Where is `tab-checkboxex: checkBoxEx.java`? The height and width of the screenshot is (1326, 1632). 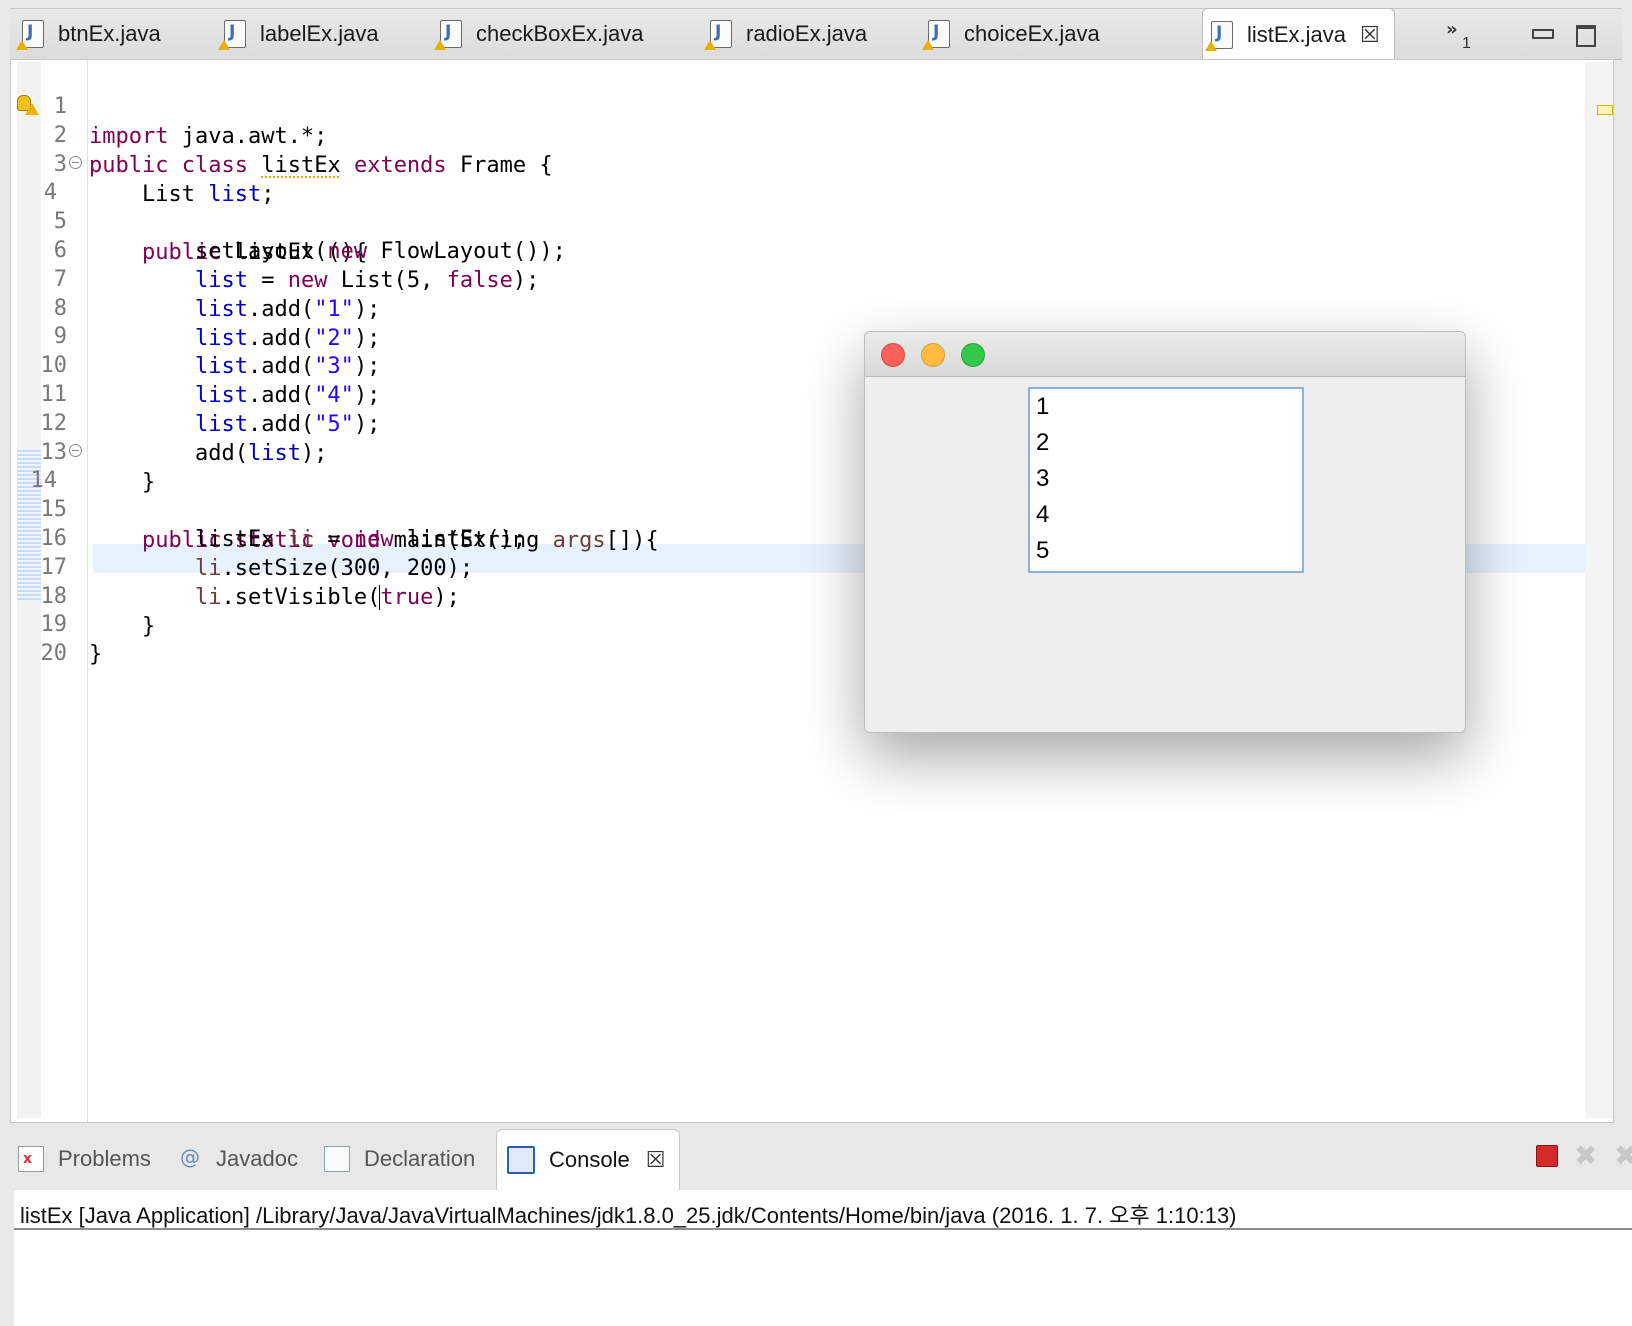 tab-checkboxex: checkBoxEx.java is located at coordinates (539, 34).